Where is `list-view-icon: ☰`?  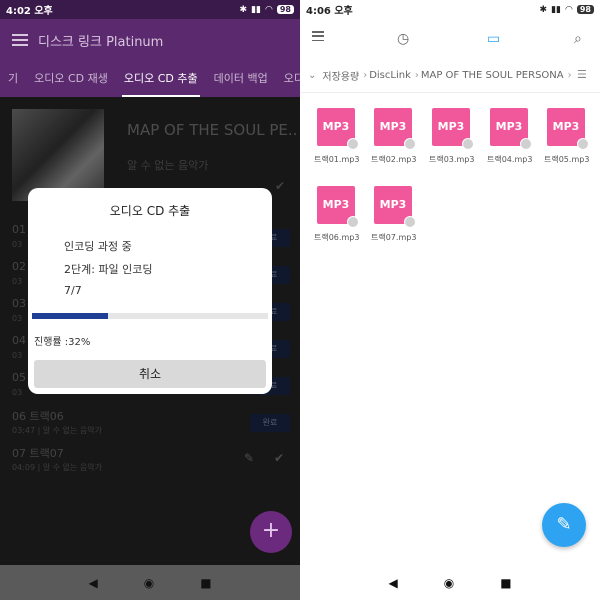
list-view-icon: ☰ is located at coordinates (582, 74).